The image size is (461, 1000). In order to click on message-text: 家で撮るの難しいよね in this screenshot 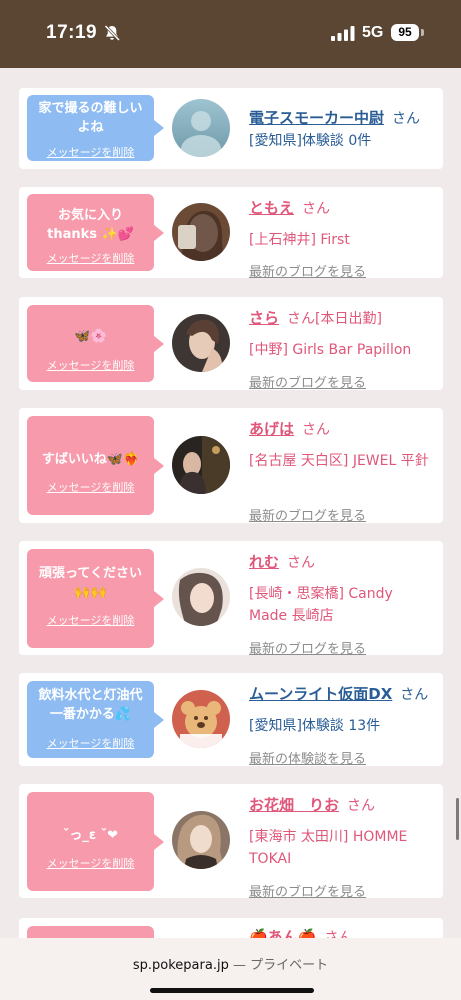, I will do `click(90, 118)`.